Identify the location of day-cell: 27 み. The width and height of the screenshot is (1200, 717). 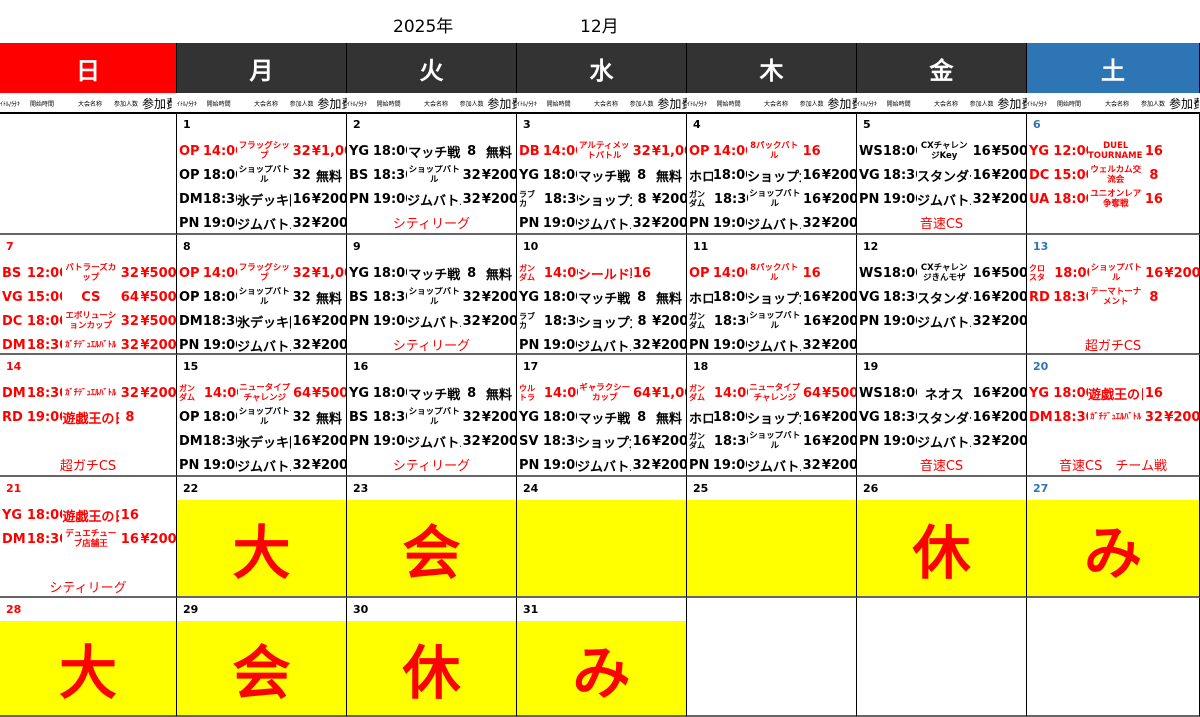
(1113, 537).